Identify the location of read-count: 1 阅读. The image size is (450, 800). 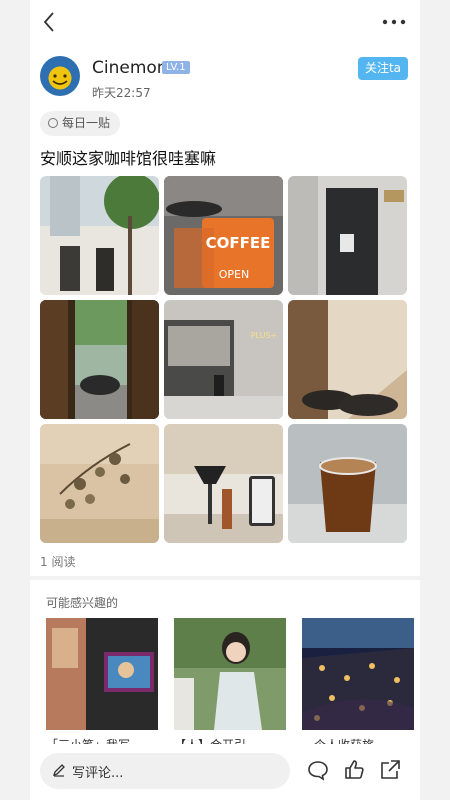
(58, 562).